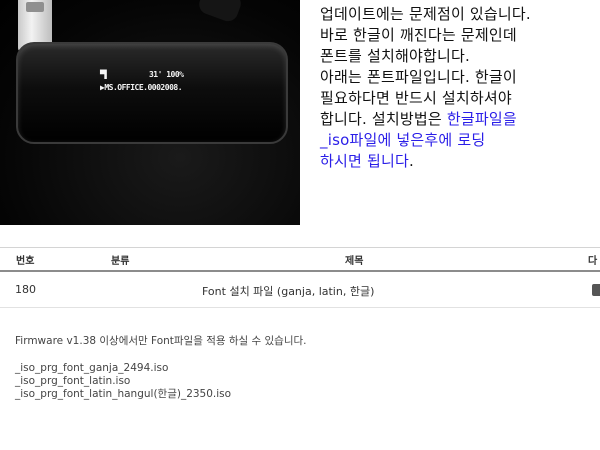 This screenshot has height=450, width=600. What do you see at coordinates (383, 119) in the screenshot?
I see `note-text: 합니다. 설치방법은` at bounding box center [383, 119].